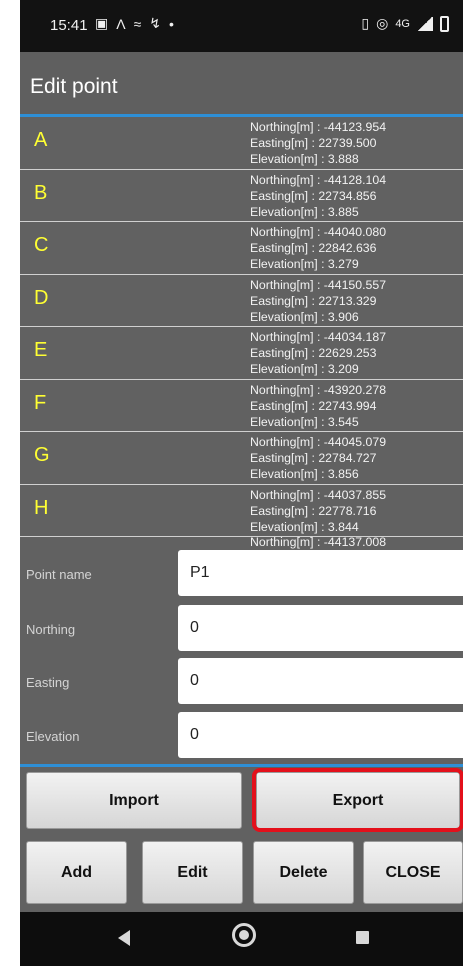 The width and height of the screenshot is (463, 966). Describe the element at coordinates (358, 800) in the screenshot. I see `export-button: Export` at that location.